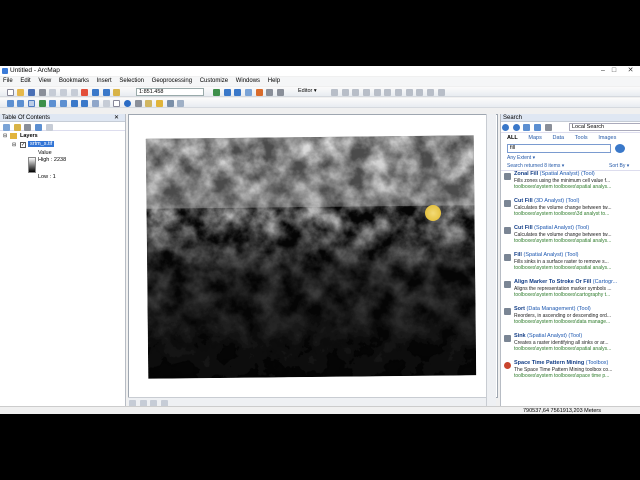 The height and width of the screenshot is (480, 640). What do you see at coordinates (548, 127) in the screenshot?
I see `options-icon` at bounding box center [548, 127].